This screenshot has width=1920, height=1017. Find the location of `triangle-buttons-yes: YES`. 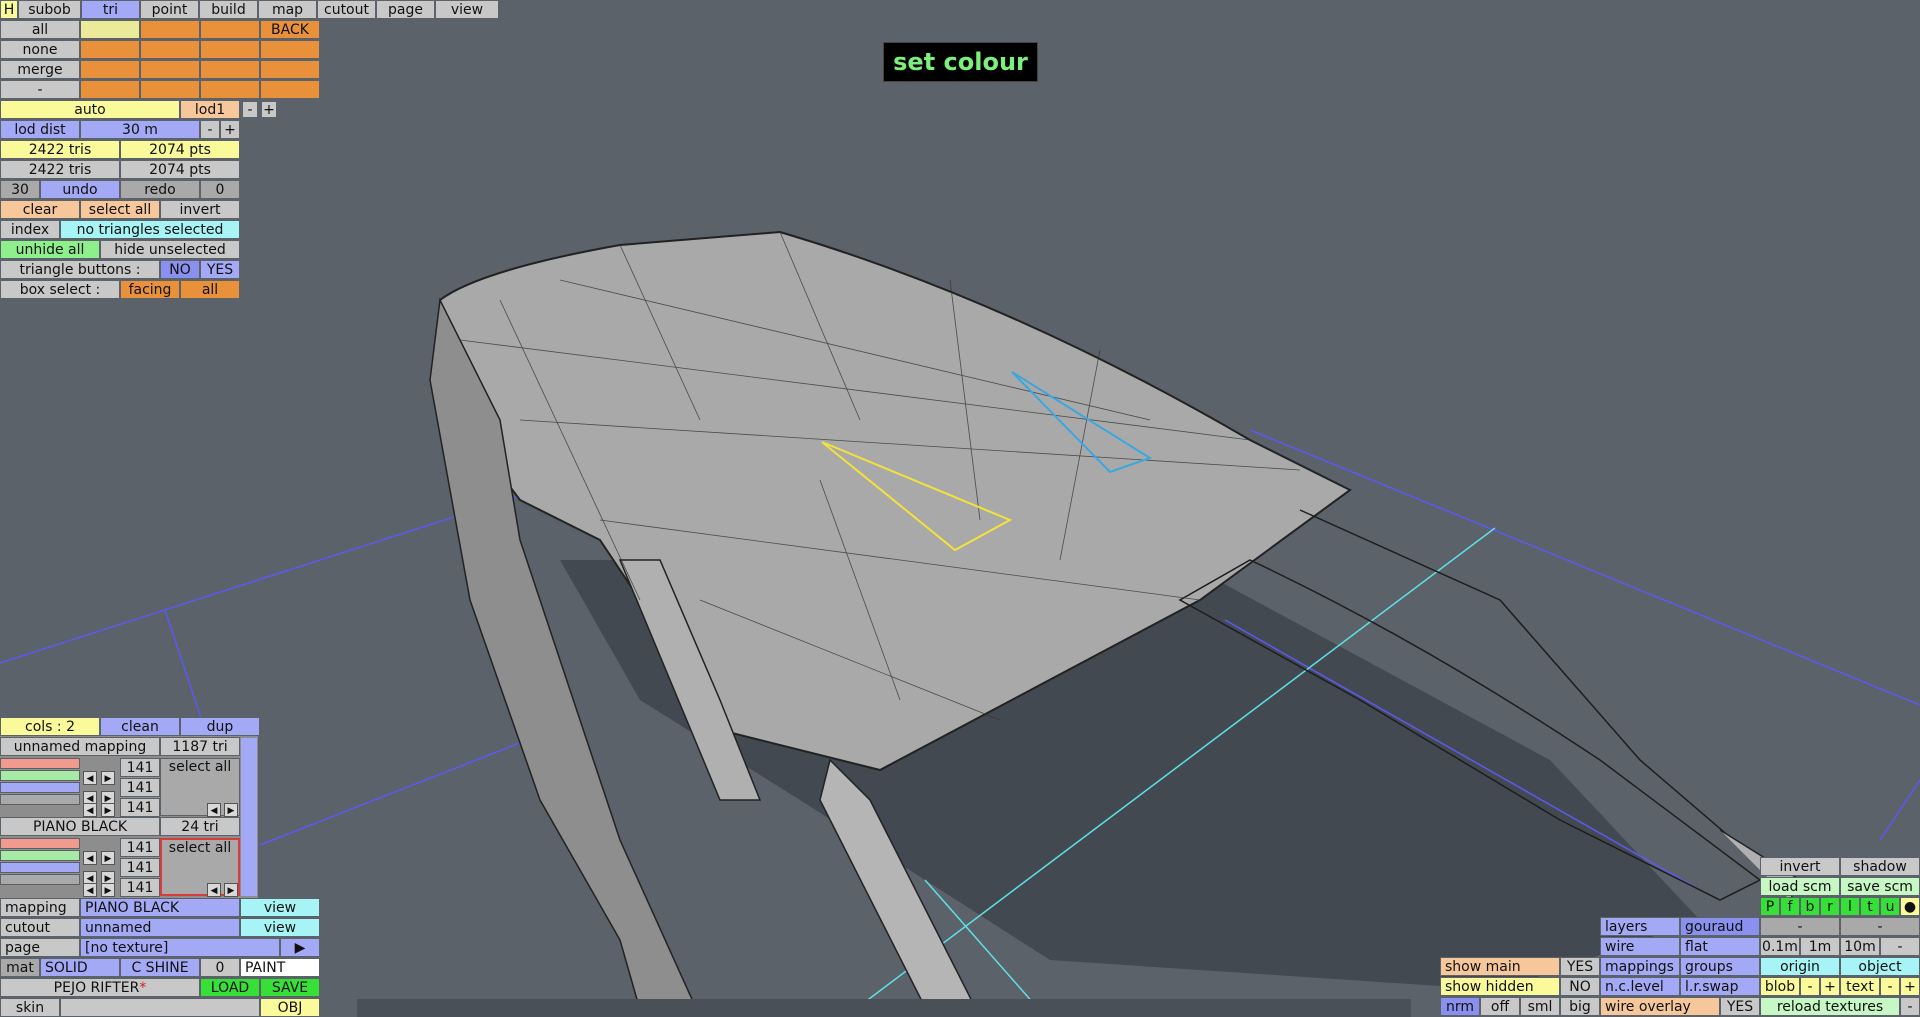

triangle-buttons-yes: YES is located at coordinates (220, 269).